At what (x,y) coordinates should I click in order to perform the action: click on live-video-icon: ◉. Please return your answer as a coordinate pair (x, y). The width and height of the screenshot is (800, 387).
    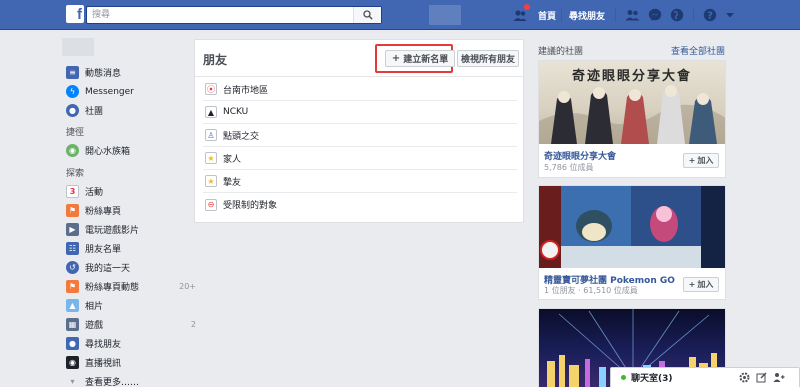
    Looking at the image, I should click on (72, 362).